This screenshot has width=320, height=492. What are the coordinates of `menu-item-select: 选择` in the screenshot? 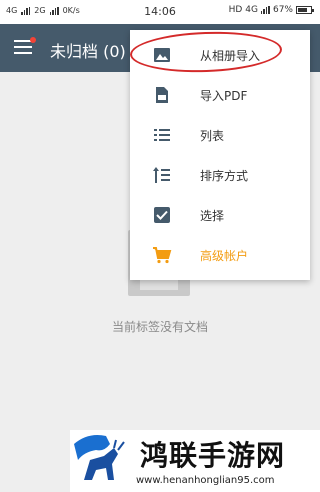 It's located at (220, 215).